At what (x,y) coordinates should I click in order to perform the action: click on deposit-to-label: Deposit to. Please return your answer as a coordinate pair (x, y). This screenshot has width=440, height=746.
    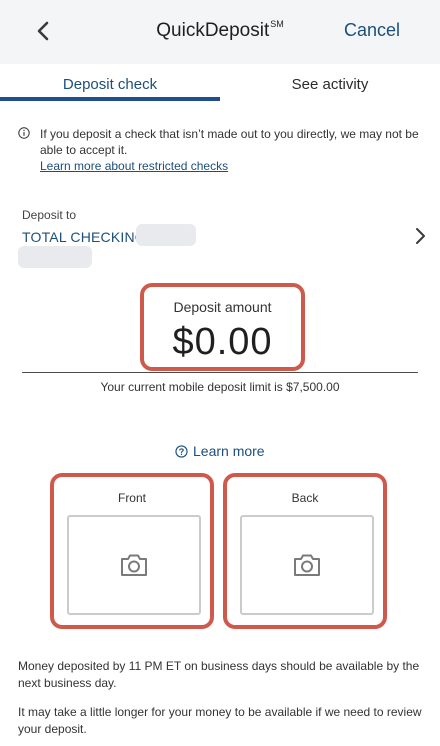
    Looking at the image, I should click on (49, 215).